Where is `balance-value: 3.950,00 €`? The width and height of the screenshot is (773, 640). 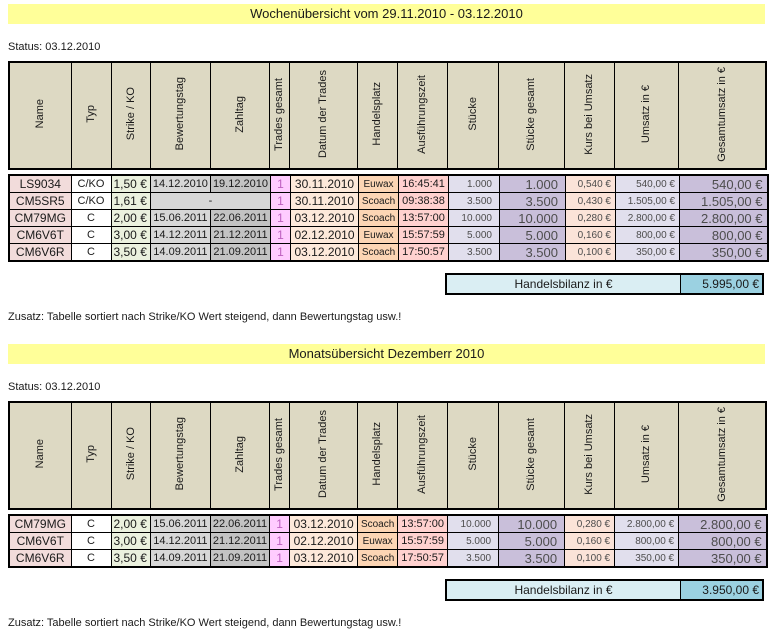 balance-value: 3.950,00 € is located at coordinates (721, 590).